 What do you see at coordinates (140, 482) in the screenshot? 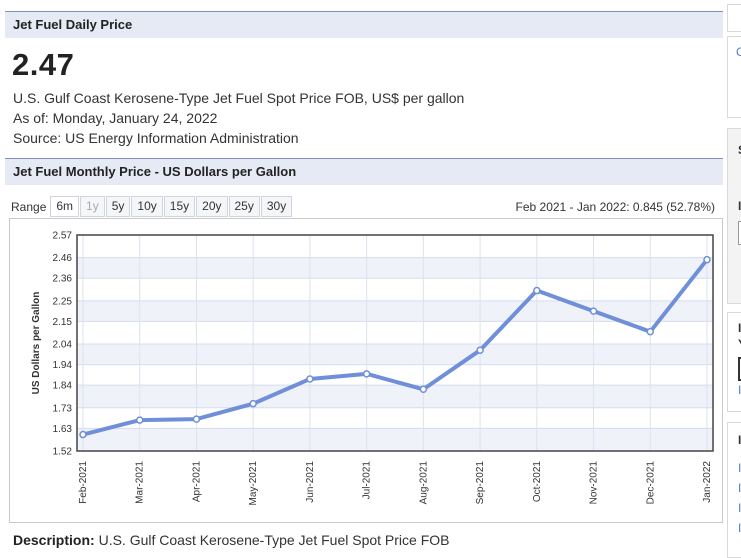
I see `x-tick-label: Mar-2021` at bounding box center [140, 482].